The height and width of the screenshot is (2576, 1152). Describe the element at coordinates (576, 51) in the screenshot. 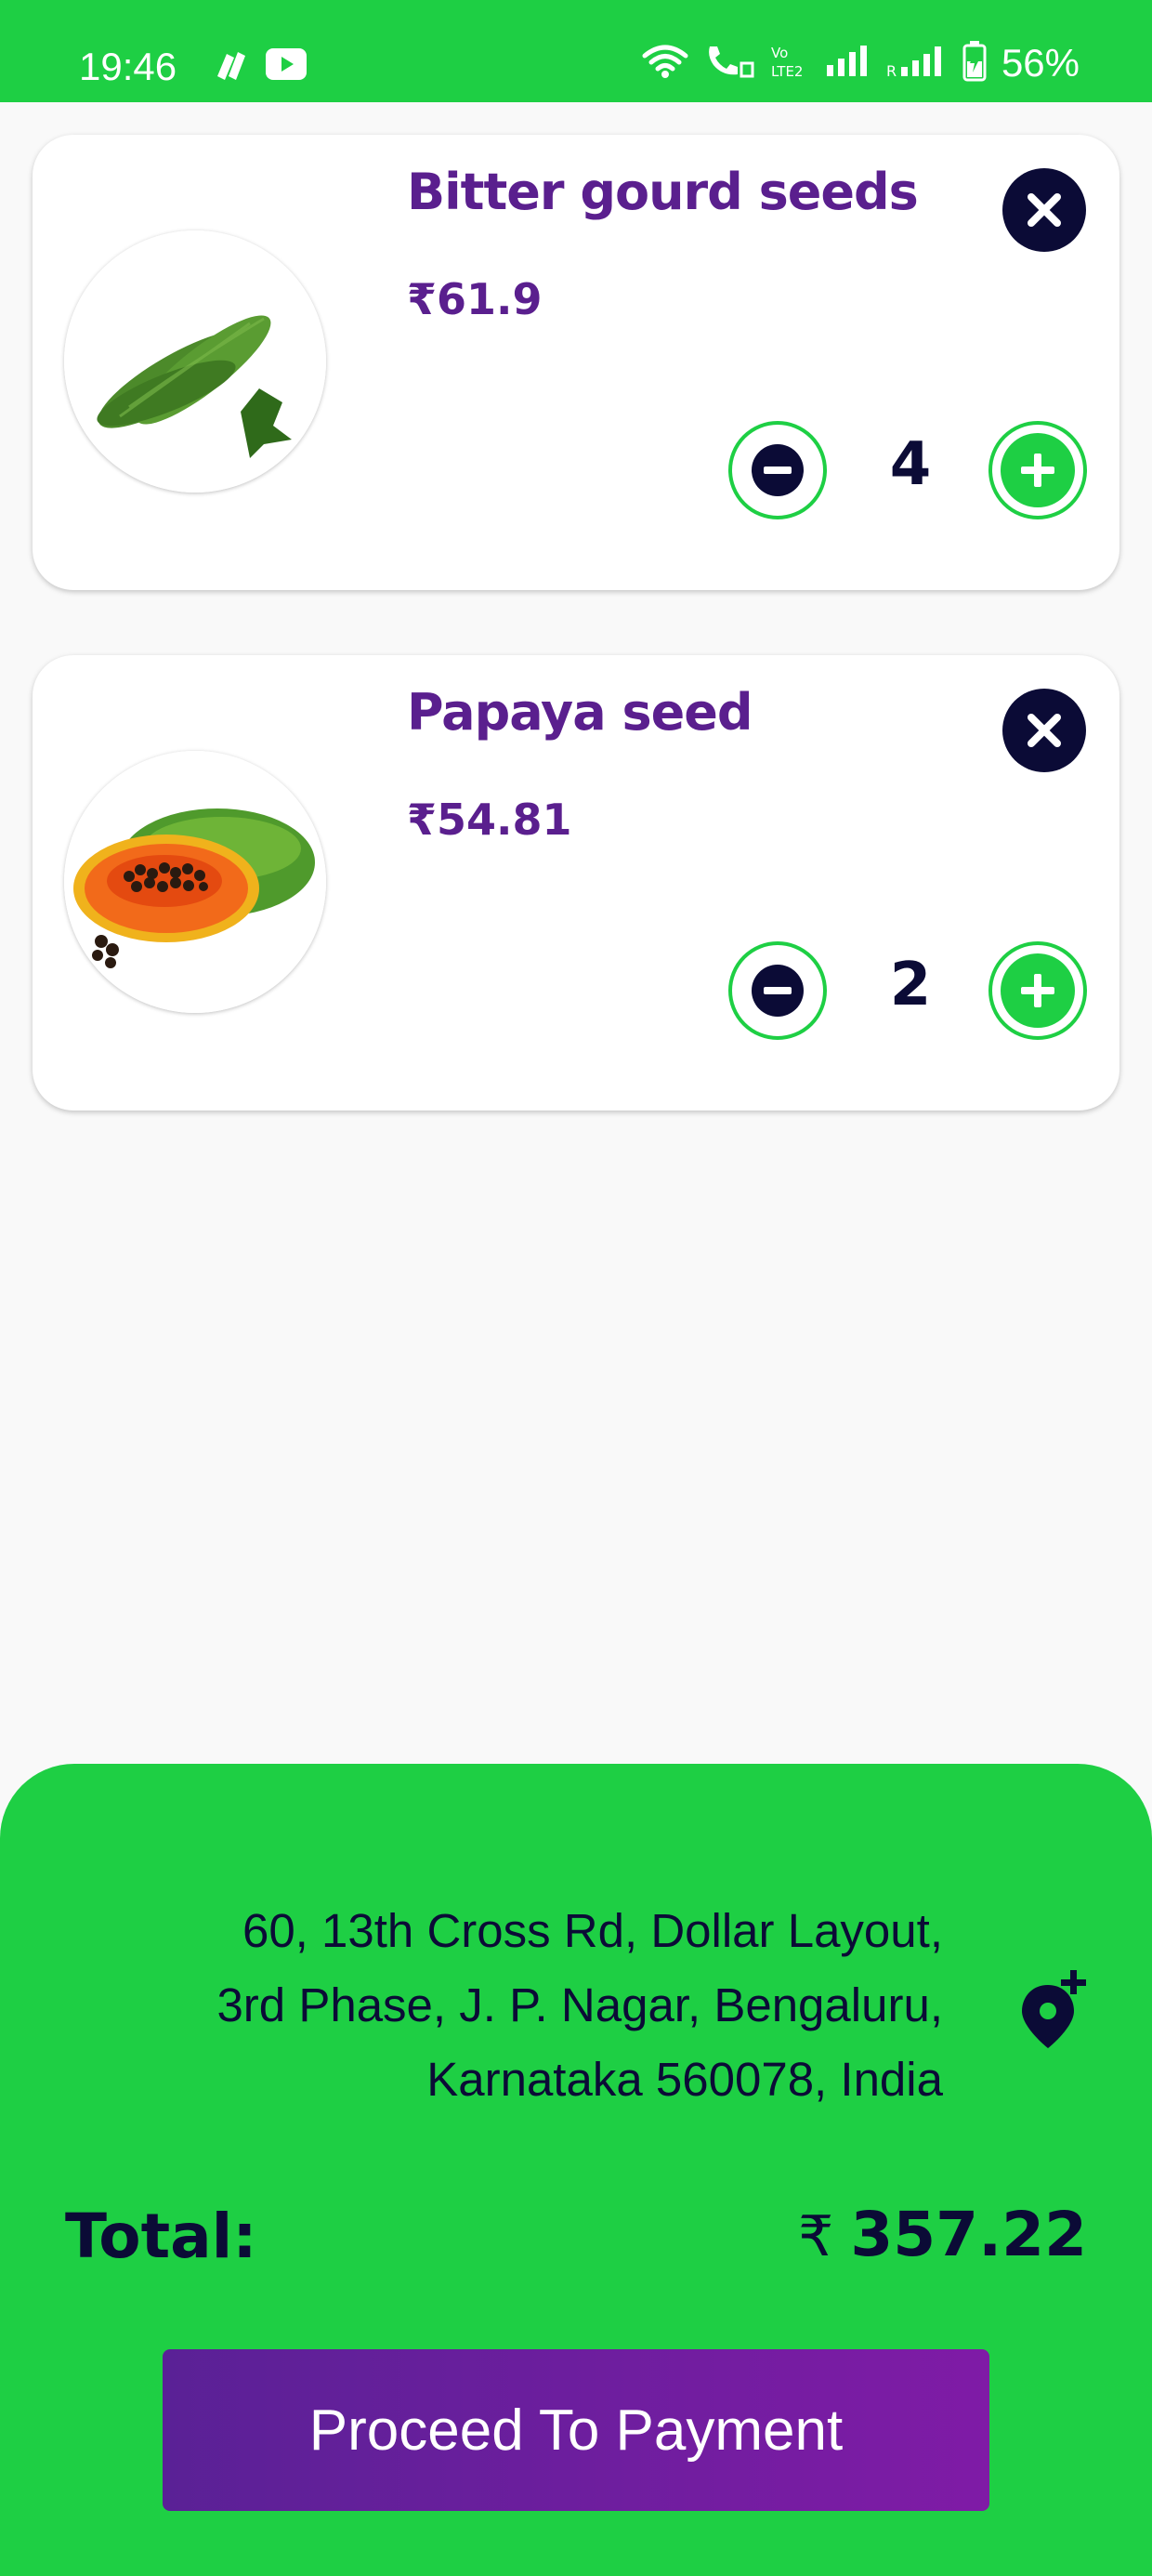

I see `status-bar: 19:46 Vo LTE2 R 56%` at that location.